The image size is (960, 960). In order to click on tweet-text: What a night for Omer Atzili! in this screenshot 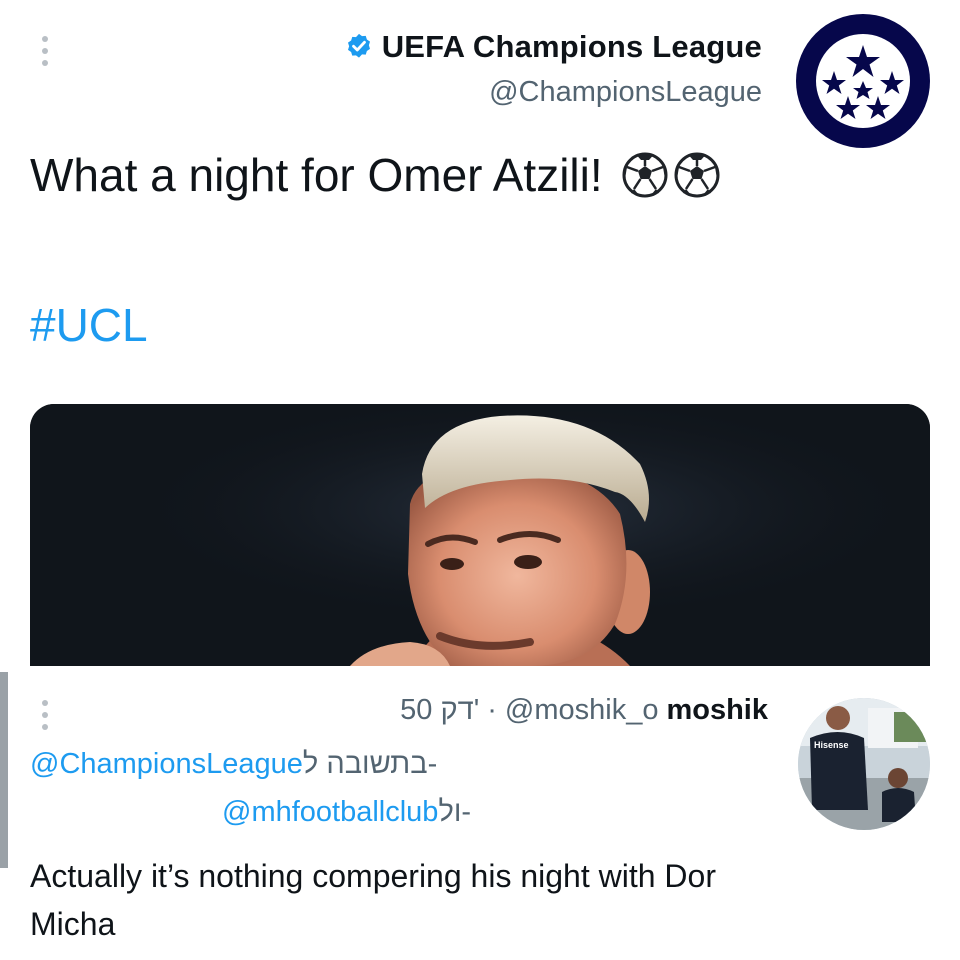, I will do `click(375, 175)`.